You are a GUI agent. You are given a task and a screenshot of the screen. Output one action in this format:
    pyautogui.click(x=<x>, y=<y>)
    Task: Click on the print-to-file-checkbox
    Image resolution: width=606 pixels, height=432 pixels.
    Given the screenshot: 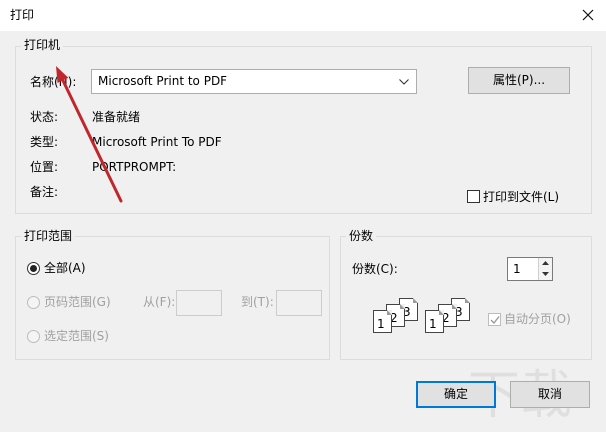 What is the action you would take?
    pyautogui.click(x=473, y=196)
    